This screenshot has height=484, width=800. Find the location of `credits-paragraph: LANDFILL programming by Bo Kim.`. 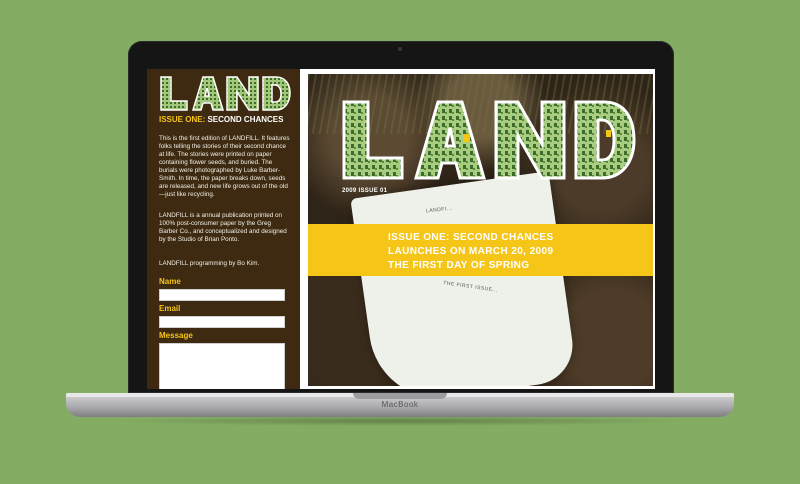

credits-paragraph: LANDFILL programming by Bo Kim. is located at coordinates (209, 263).